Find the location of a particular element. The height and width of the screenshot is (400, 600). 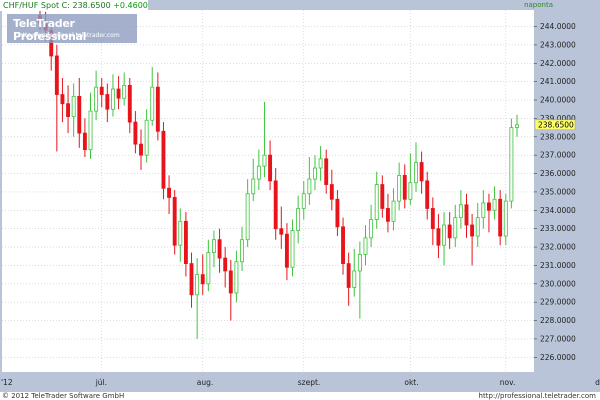

y-tick-label: 231.0000 is located at coordinates (558, 265).